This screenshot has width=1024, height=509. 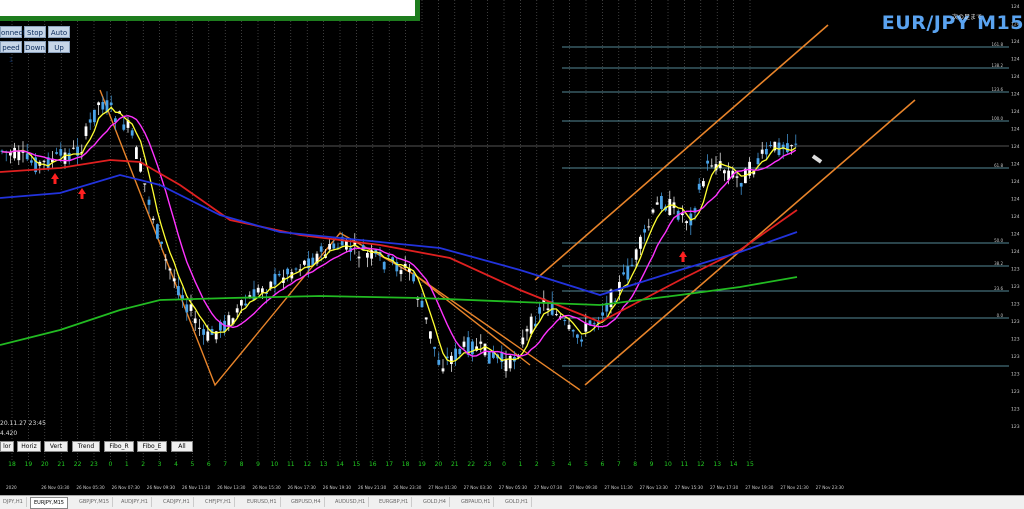 What do you see at coordinates (307, 464) in the screenshot?
I see `hour-label: 12` at bounding box center [307, 464].